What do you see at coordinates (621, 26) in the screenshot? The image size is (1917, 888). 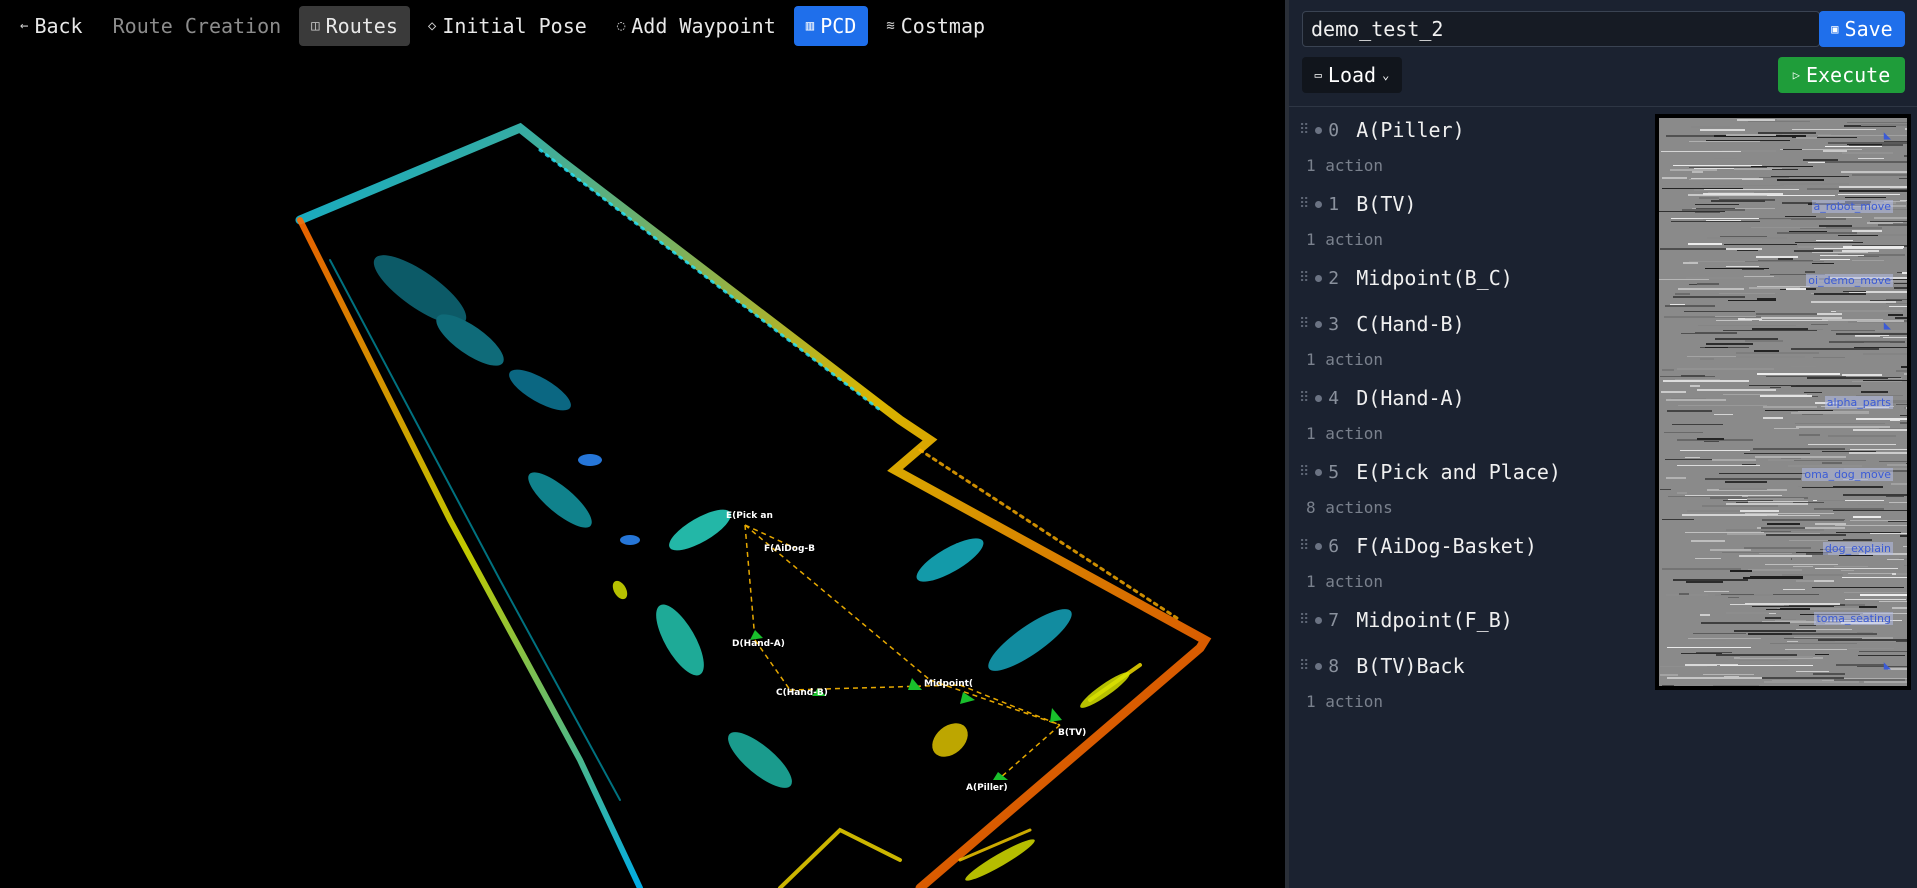 I see `target-icon: ◌` at bounding box center [621, 26].